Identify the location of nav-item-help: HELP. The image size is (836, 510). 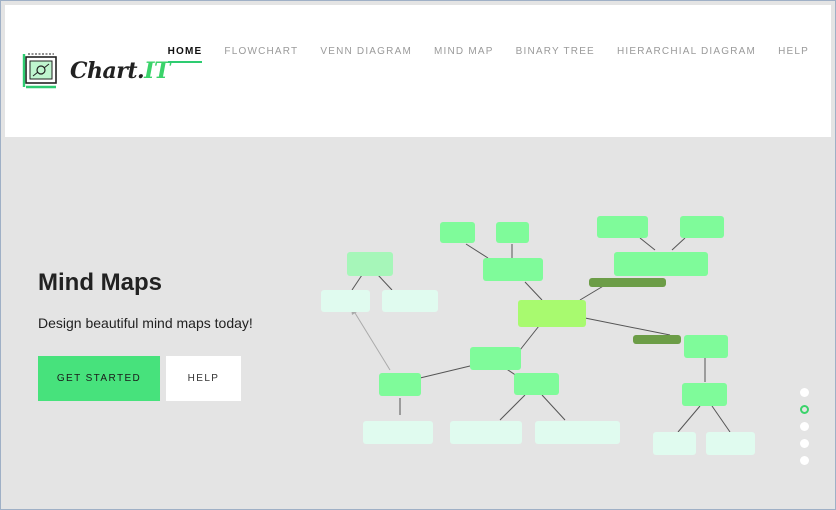
(793, 54).